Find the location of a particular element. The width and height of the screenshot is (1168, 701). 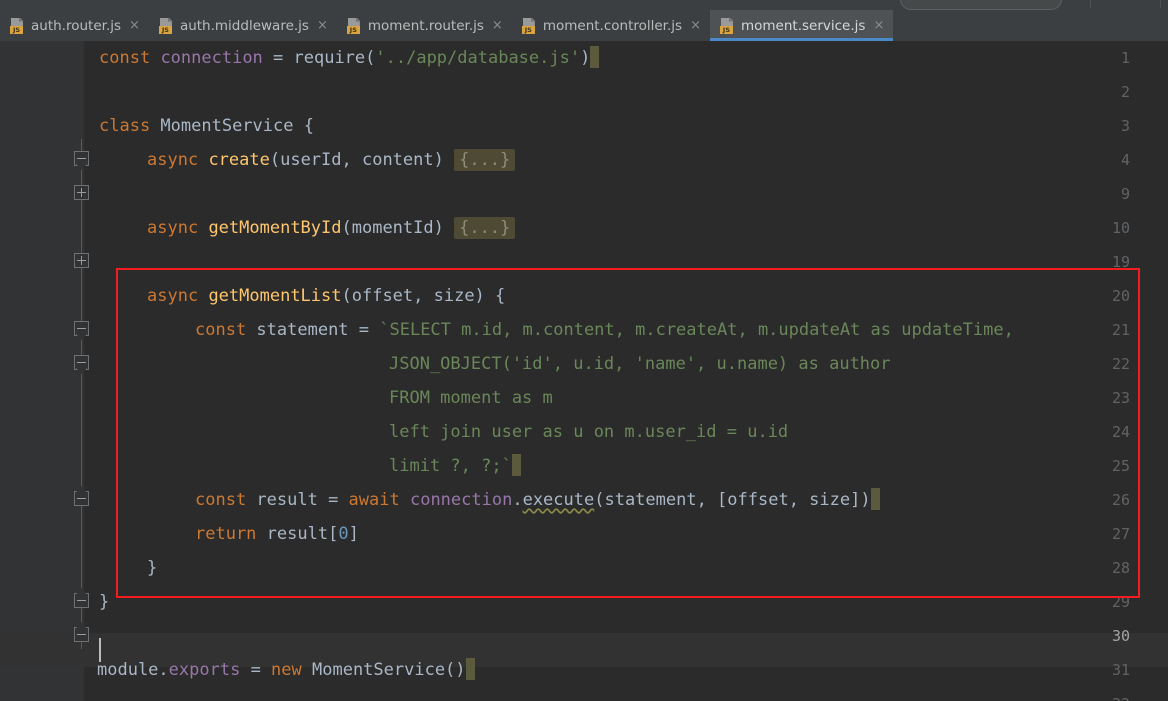

require-call: = require( is located at coordinates (319, 58).